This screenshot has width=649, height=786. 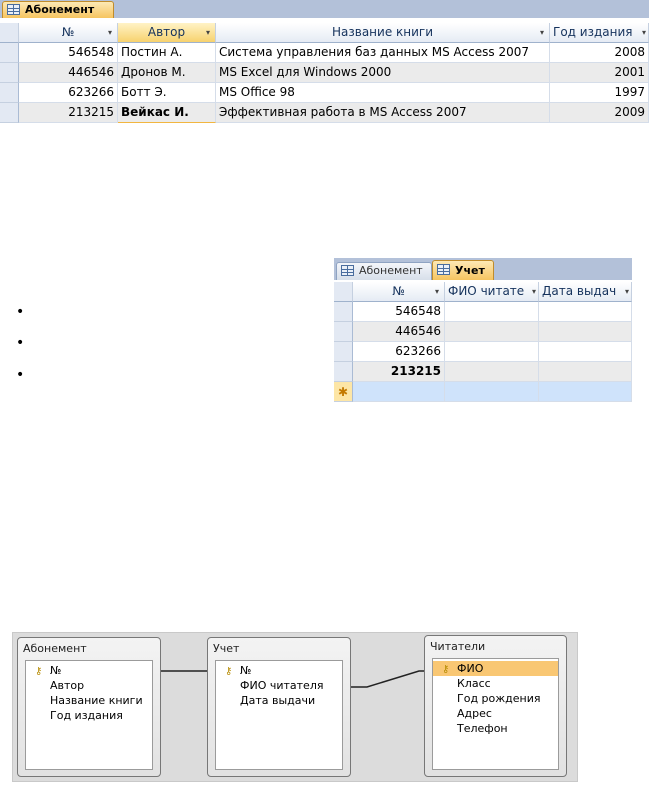 I want to click on table-row: 213215, so click(x=483, y=372).